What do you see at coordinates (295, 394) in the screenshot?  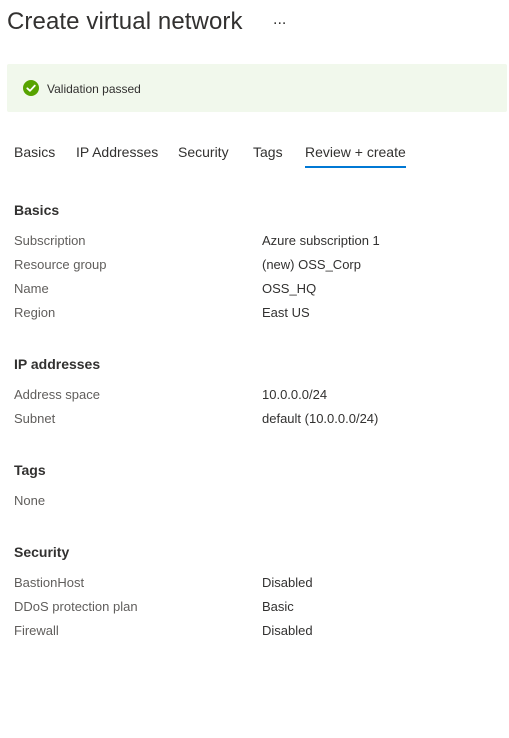 I see `value-address-space: 10.0.0.0/24` at bounding box center [295, 394].